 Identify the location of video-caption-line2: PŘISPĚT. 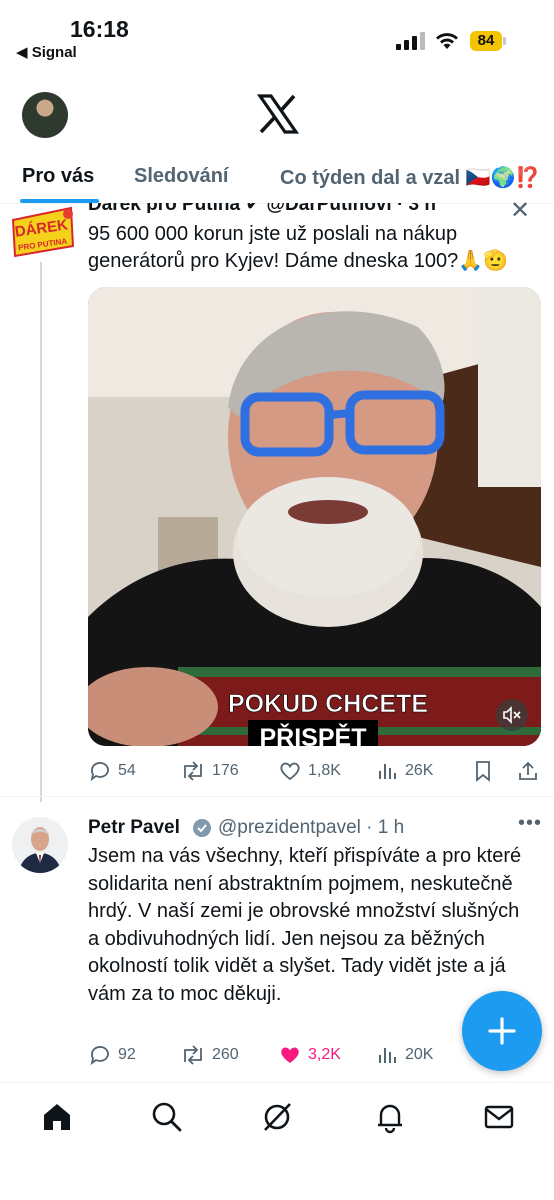
(313, 734).